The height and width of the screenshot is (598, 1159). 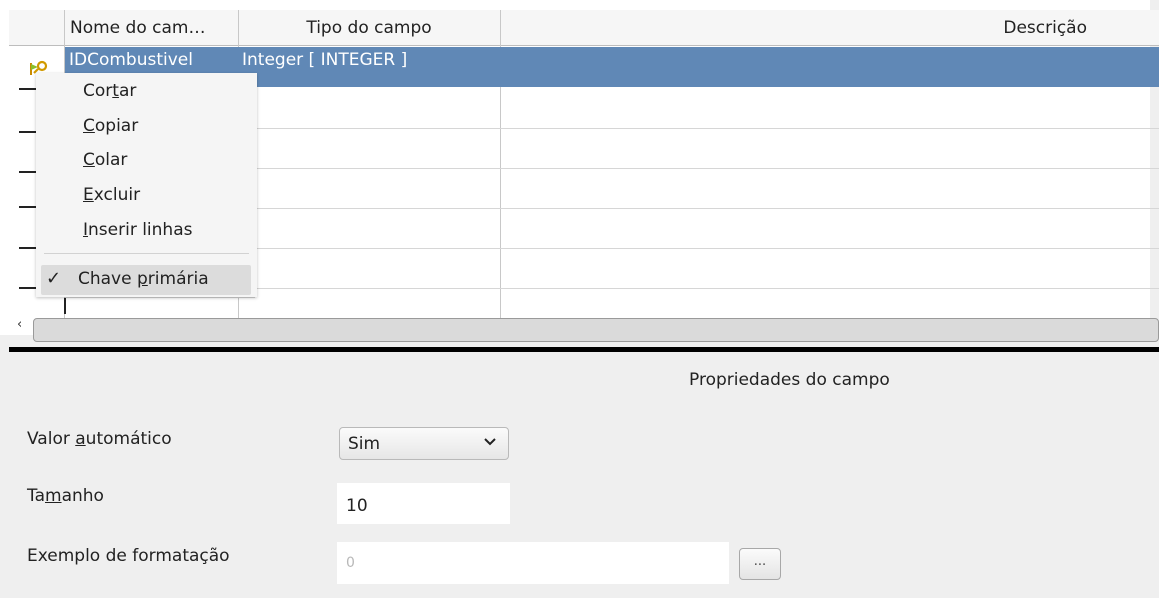 What do you see at coordinates (490, 444) in the screenshot?
I see `chevron-down-icon` at bounding box center [490, 444].